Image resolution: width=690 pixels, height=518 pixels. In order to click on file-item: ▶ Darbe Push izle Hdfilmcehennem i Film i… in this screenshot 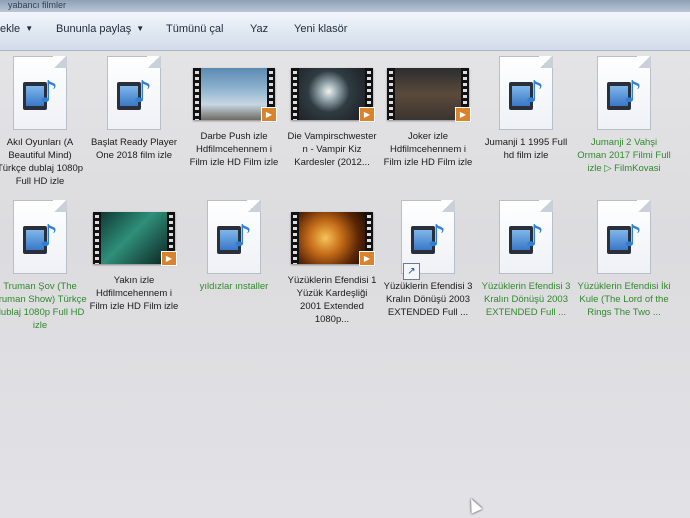, I will do `click(234, 112)`.